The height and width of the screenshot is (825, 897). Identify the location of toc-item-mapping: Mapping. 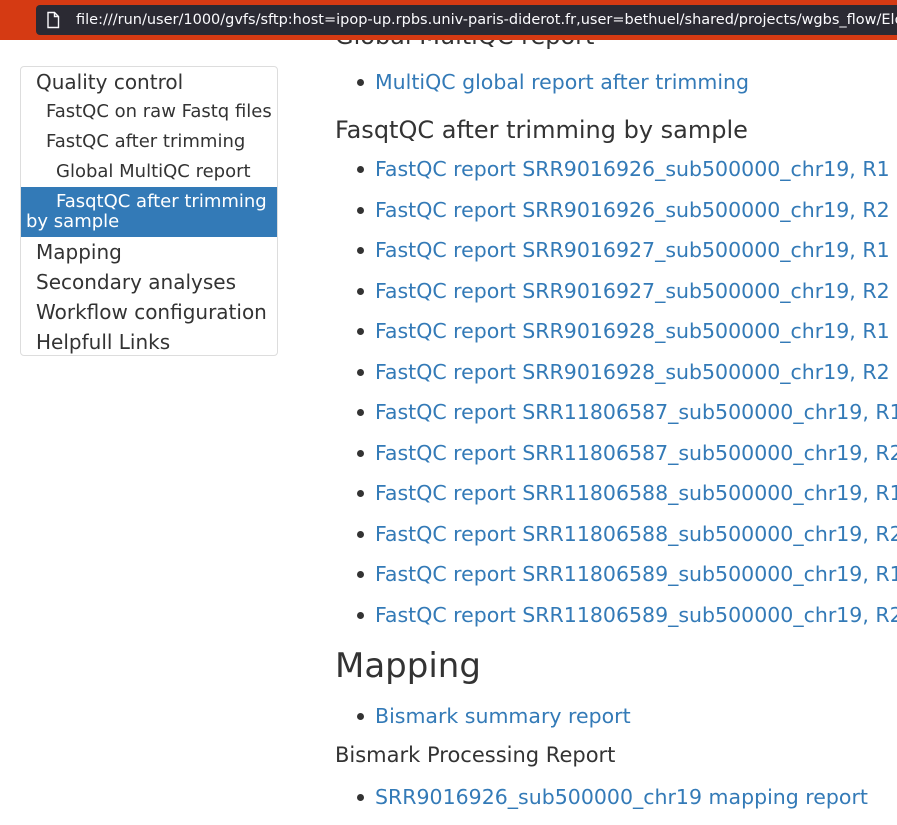
(149, 252).